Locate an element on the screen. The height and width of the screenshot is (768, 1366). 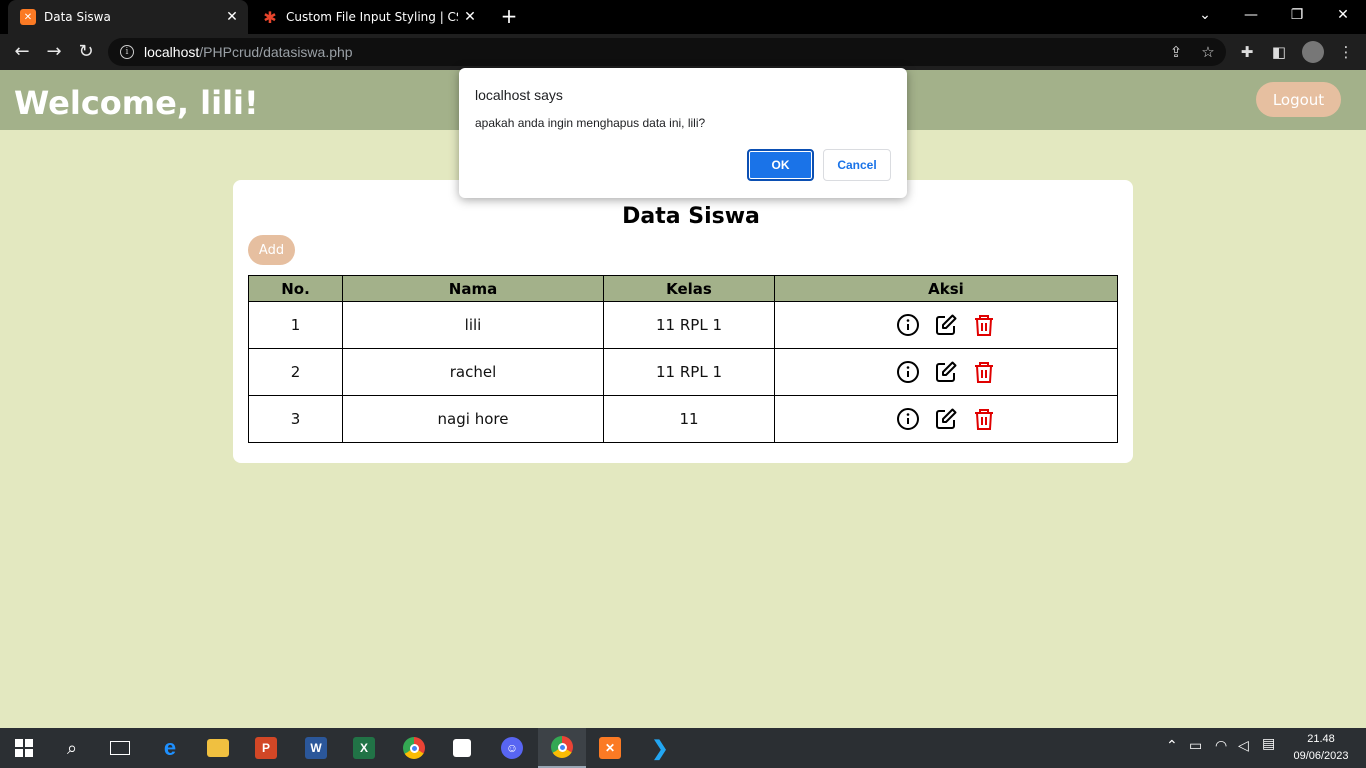
column-header-nama: Nama is located at coordinates (473, 288).